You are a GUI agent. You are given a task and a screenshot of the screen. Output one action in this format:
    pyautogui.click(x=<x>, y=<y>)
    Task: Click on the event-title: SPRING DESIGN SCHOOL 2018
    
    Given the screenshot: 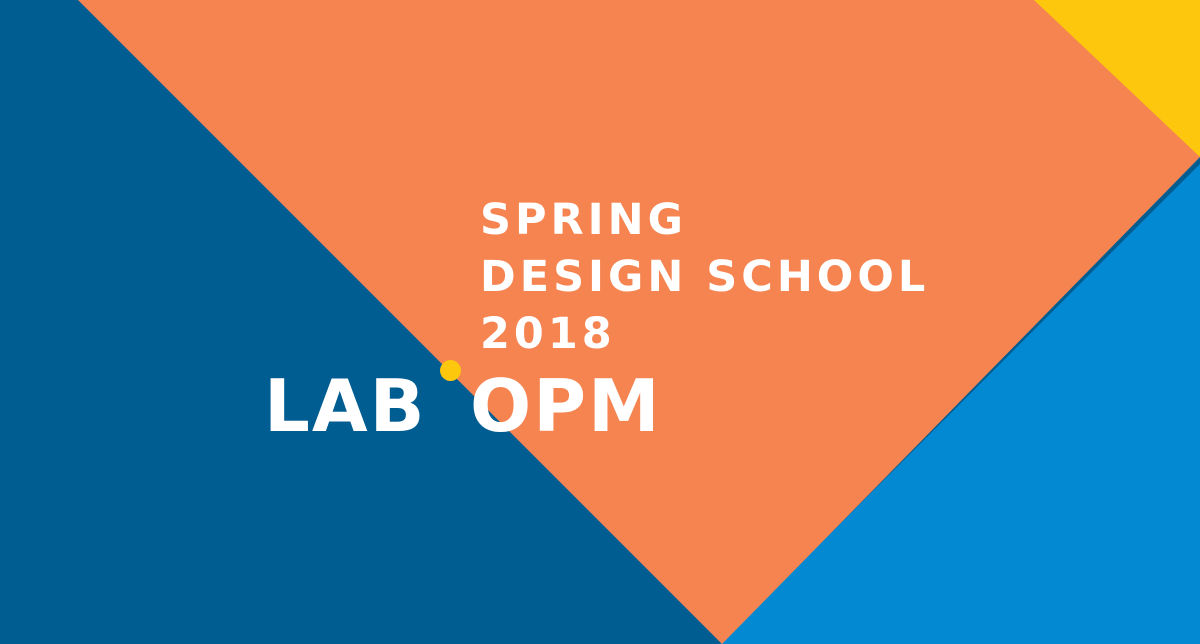 What is the action you would take?
    pyautogui.click(x=704, y=277)
    